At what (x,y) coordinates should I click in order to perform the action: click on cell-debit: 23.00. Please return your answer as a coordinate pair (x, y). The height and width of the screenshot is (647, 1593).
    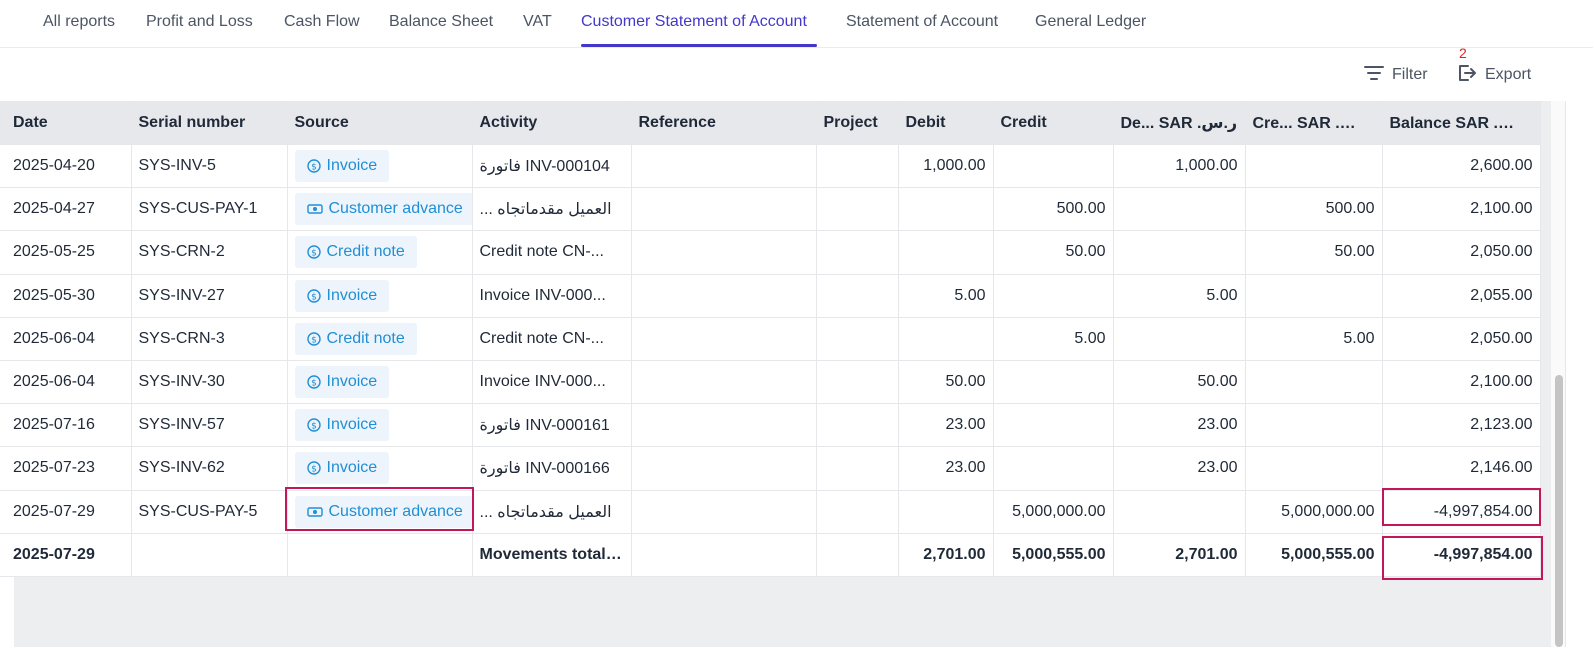
    Looking at the image, I should click on (946, 425).